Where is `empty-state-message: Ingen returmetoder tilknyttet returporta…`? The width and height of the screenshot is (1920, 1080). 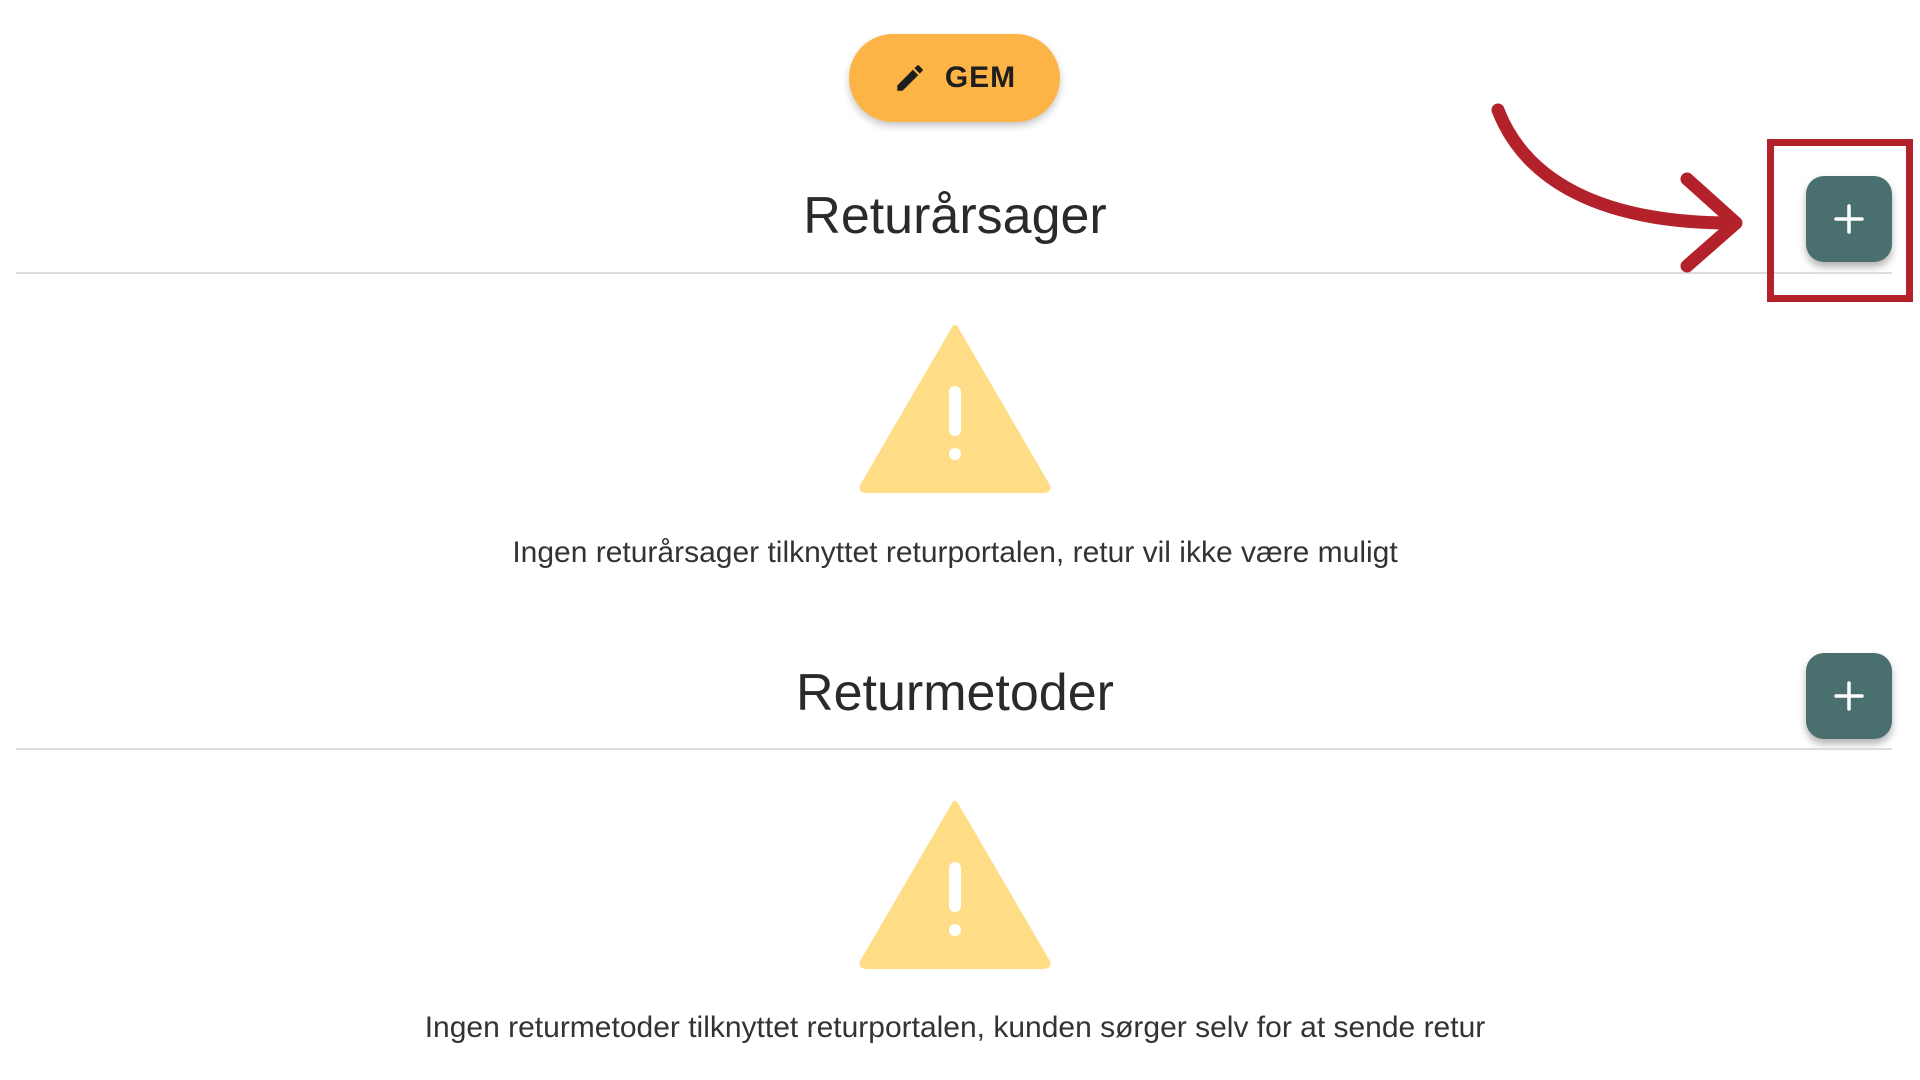 empty-state-message: Ingen returmetoder tilknyttet returporta… is located at coordinates (955, 1027).